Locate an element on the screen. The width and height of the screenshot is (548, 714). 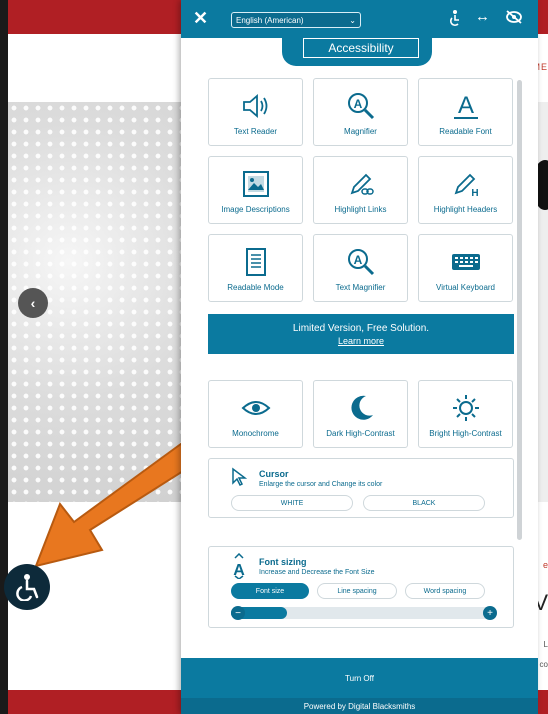
tool-highlight-headers: H Highlight Headers is located at coordinates (465, 190).